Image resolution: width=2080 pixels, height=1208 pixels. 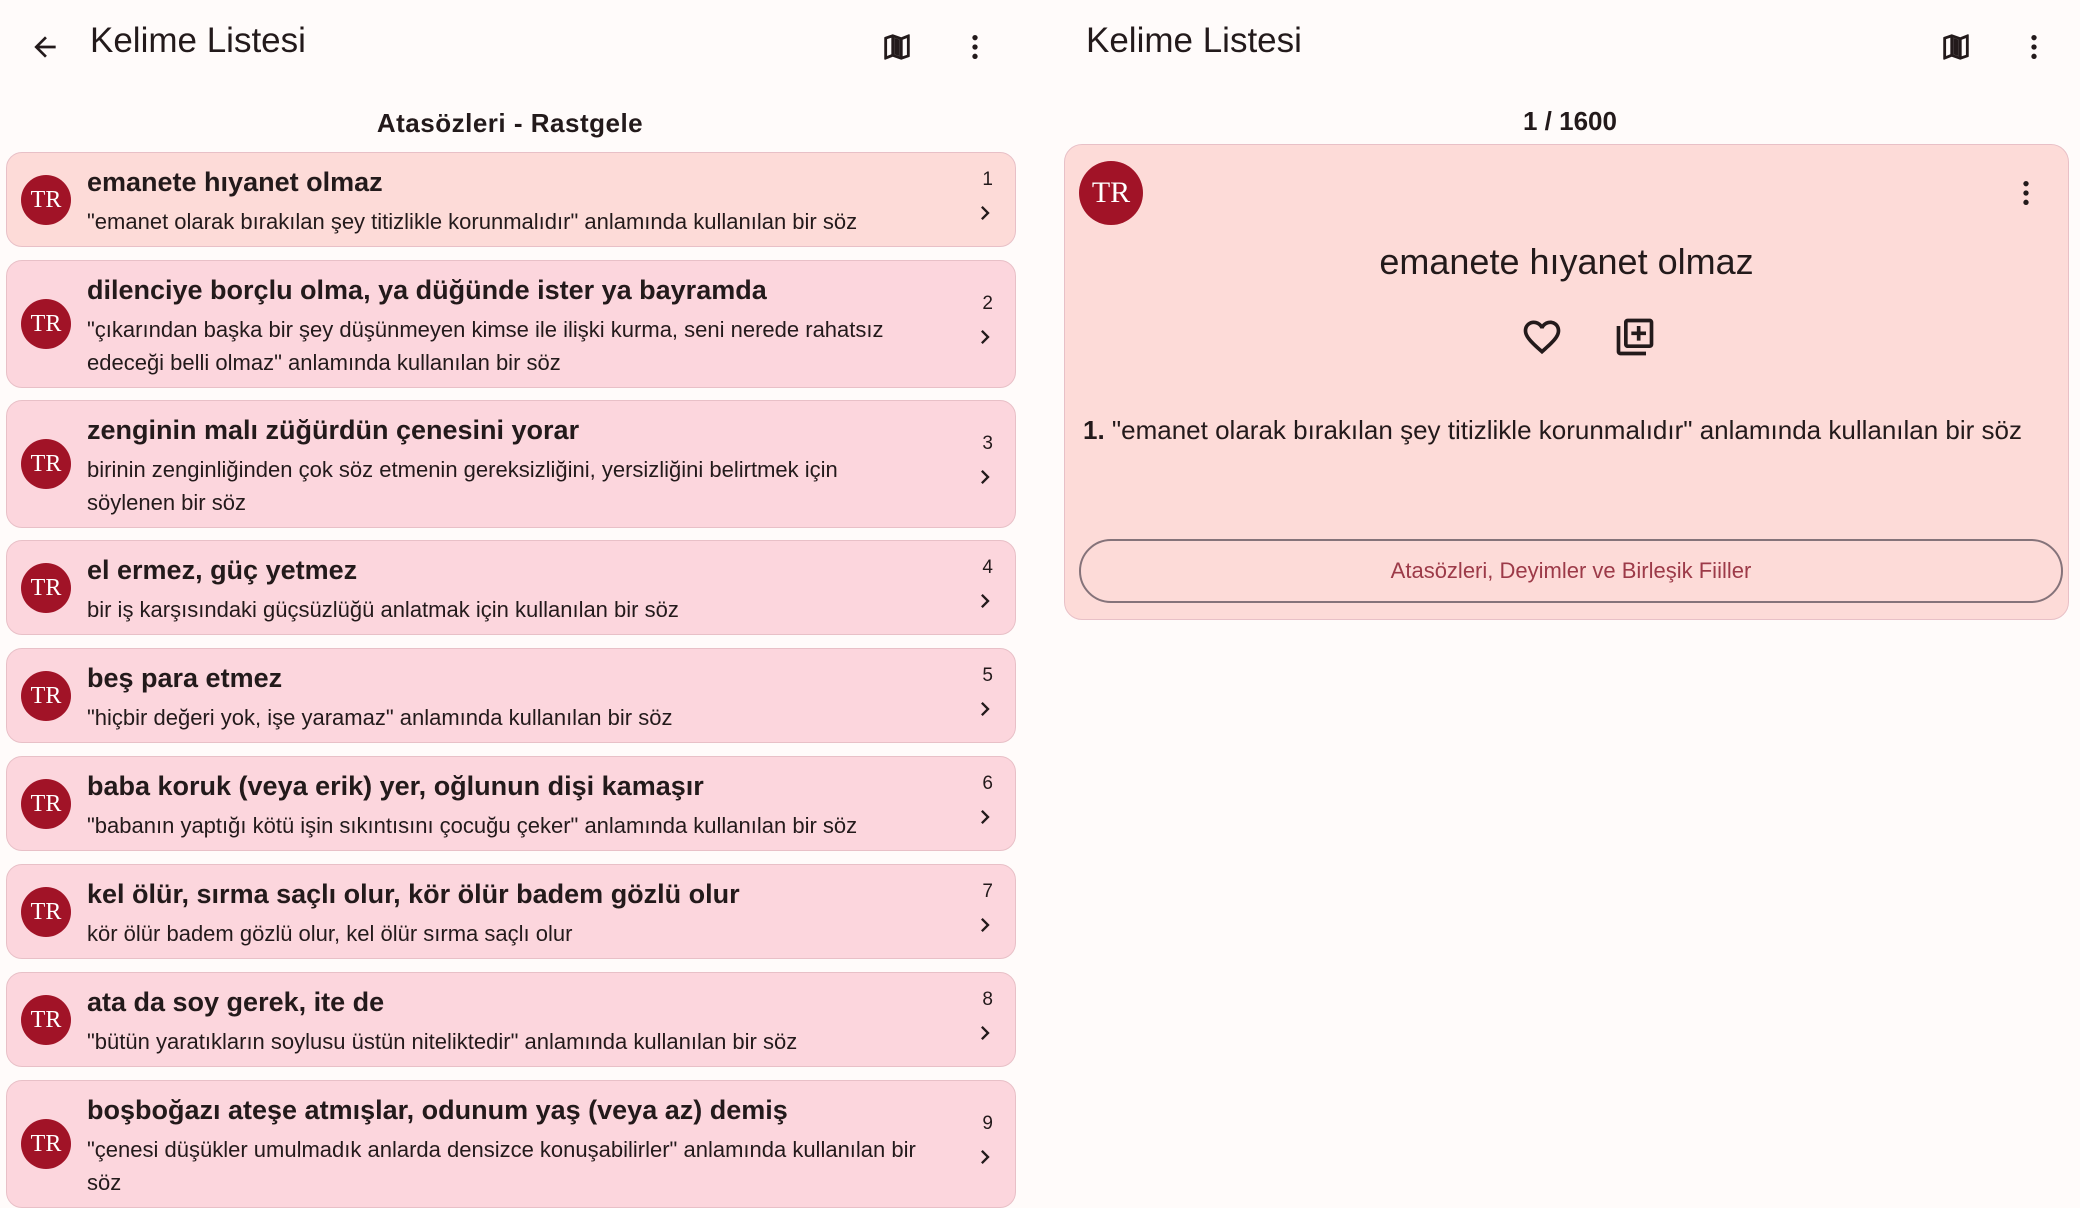 What do you see at coordinates (222, 570) in the screenshot?
I see `item-title: el ermez, güç yetmez` at bounding box center [222, 570].